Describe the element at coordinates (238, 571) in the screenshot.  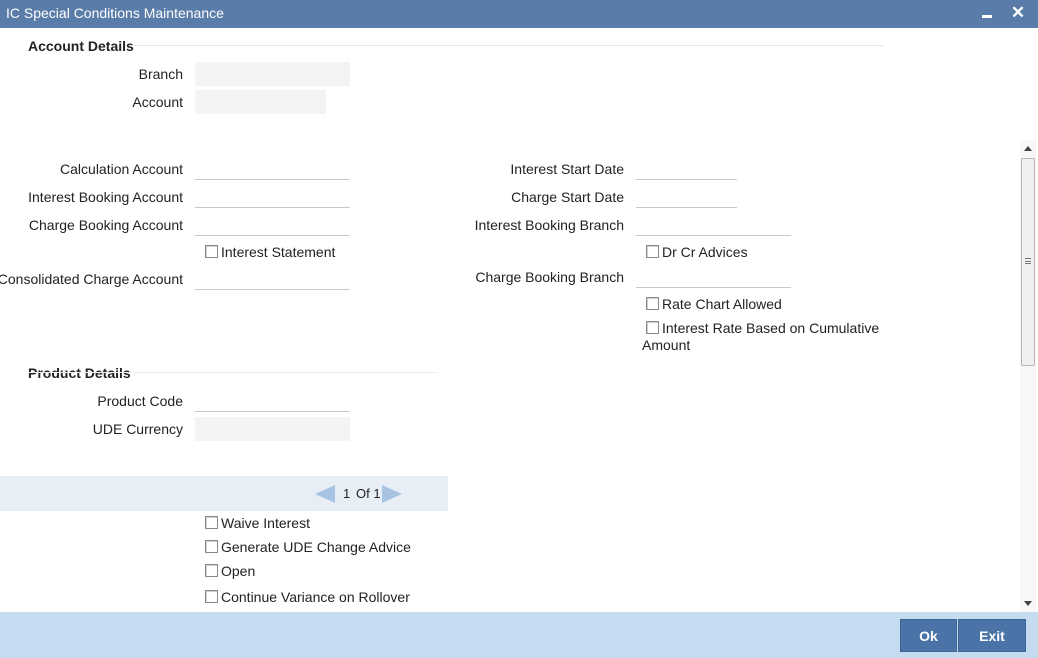
I see `open-label: Open` at that location.